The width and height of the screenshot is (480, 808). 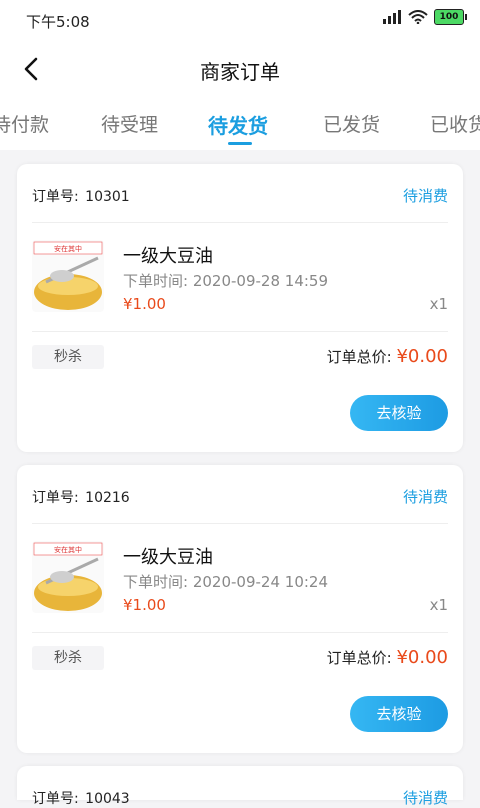 What do you see at coordinates (351, 123) in the screenshot?
I see `tab-shipped: 已发货` at bounding box center [351, 123].